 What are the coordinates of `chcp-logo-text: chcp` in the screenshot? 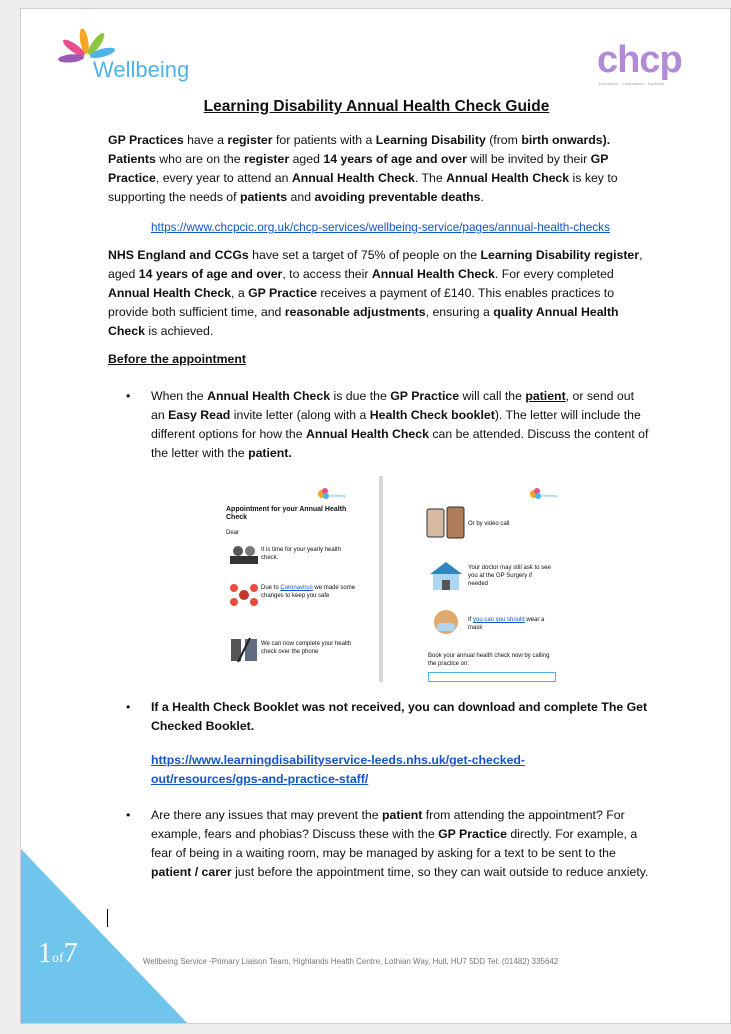 It's located at (640, 60).